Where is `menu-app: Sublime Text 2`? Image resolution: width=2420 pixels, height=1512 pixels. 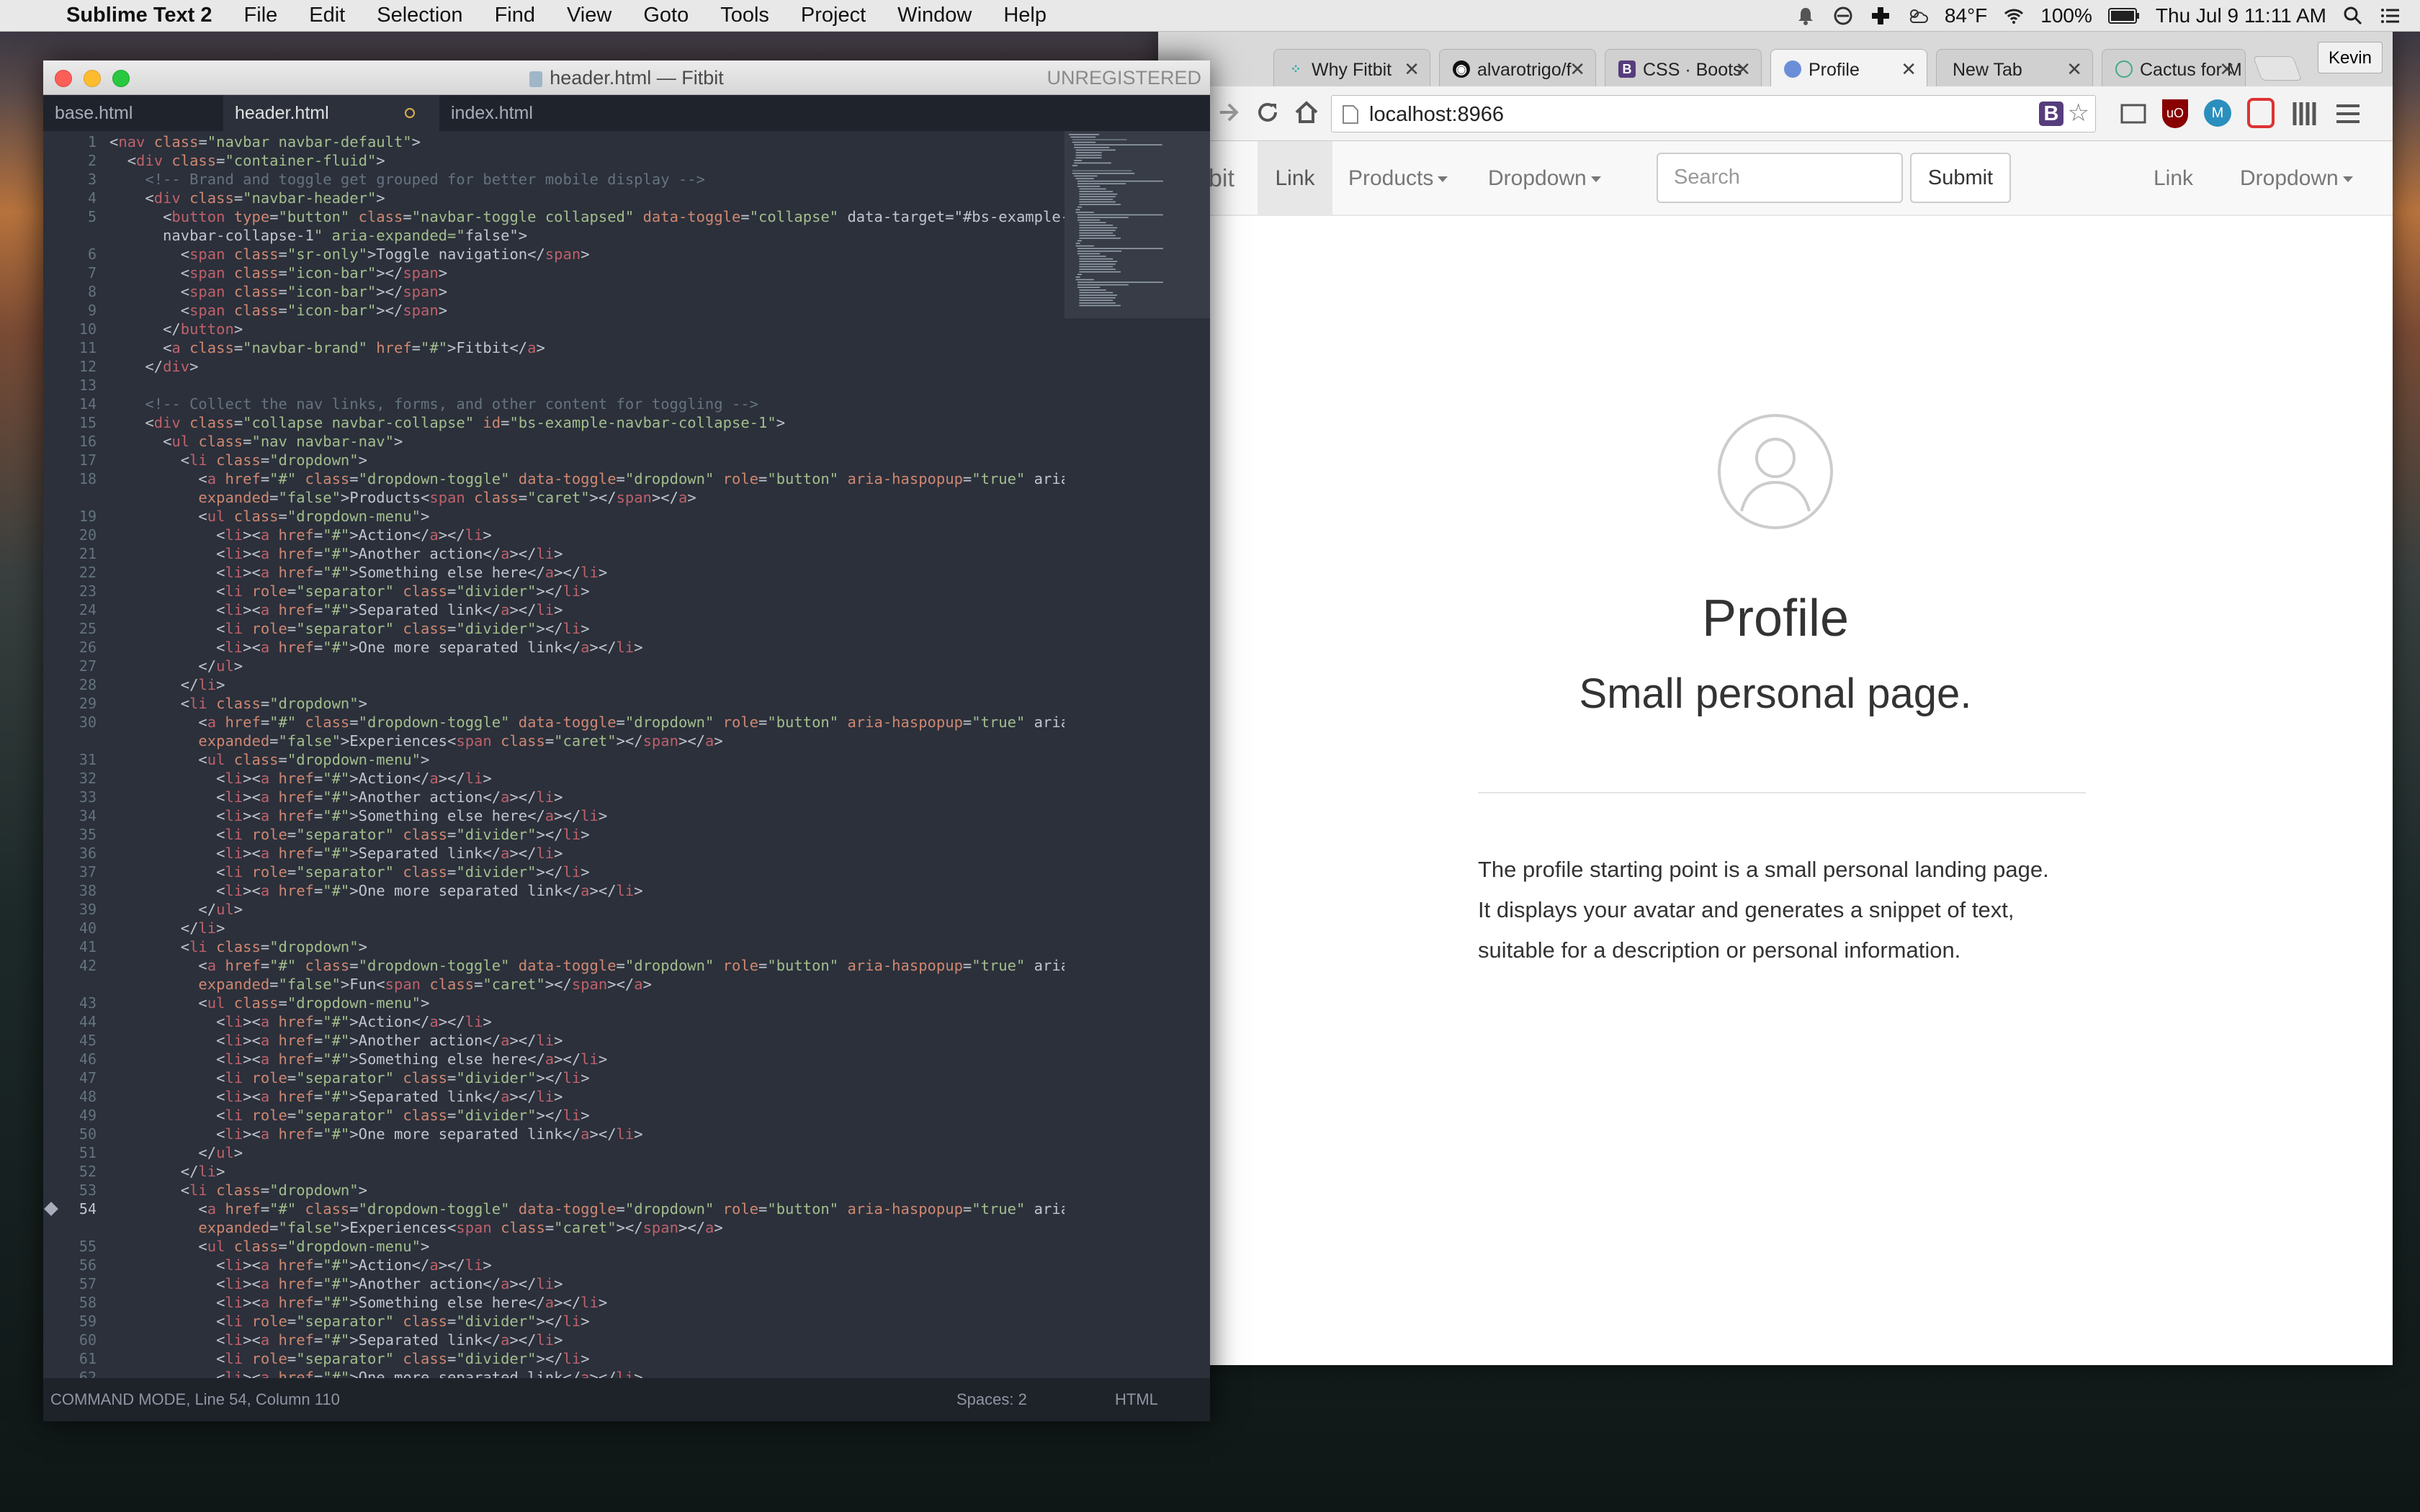
menu-app: Sublime Text 2 is located at coordinates (139, 15).